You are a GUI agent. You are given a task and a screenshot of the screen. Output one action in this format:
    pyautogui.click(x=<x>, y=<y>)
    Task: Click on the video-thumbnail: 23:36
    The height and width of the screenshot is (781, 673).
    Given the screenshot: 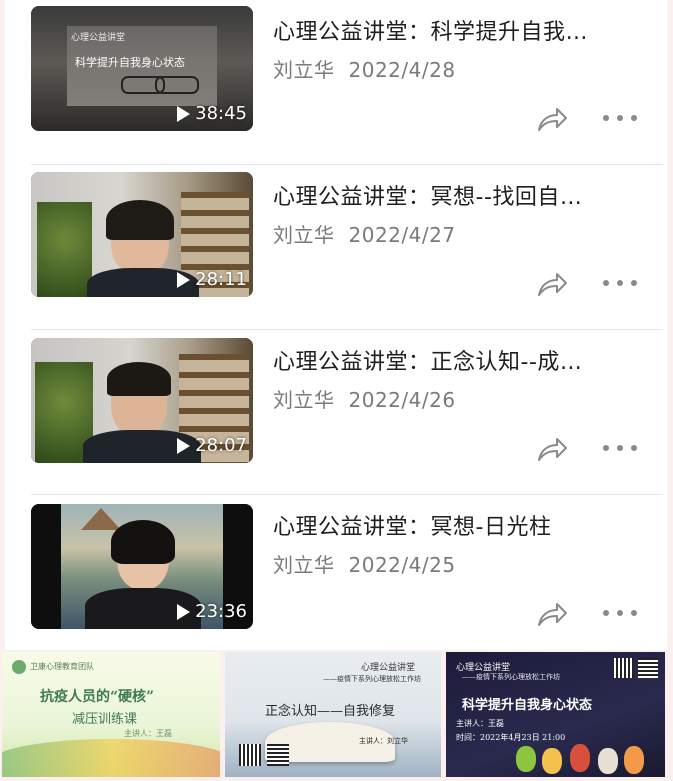 What is the action you would take?
    pyautogui.click(x=142, y=566)
    